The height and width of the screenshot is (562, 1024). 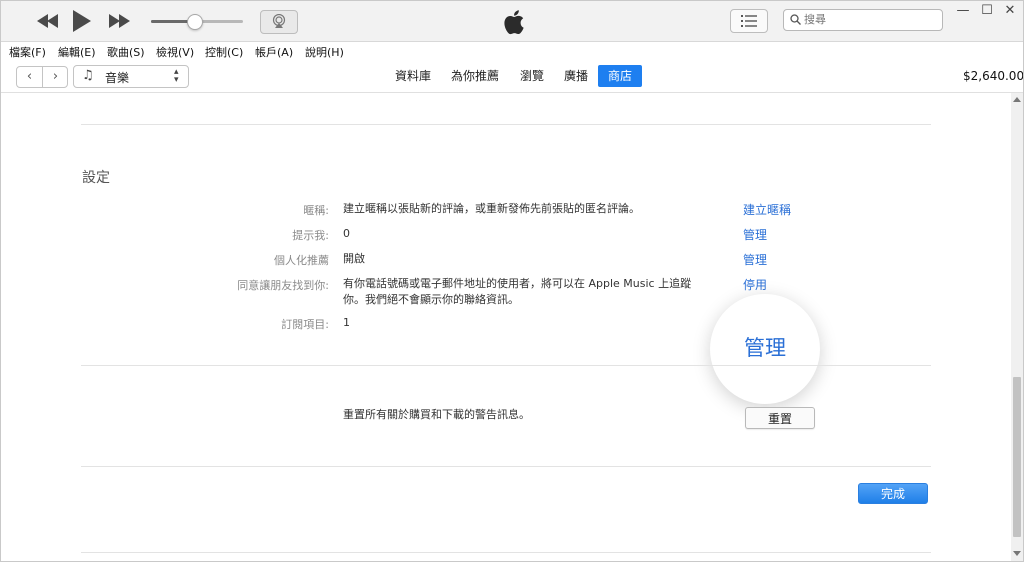 What do you see at coordinates (301, 260) in the screenshot?
I see `personalized-recommendations-label: 個人化推薦` at bounding box center [301, 260].